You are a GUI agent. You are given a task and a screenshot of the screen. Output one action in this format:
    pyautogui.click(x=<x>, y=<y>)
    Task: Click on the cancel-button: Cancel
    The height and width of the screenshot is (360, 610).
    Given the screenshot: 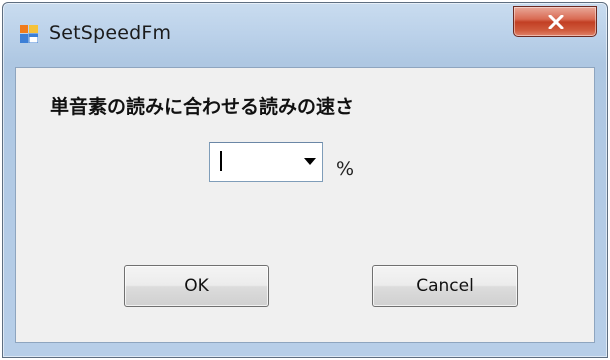 What is the action you would take?
    pyautogui.click(x=445, y=286)
    